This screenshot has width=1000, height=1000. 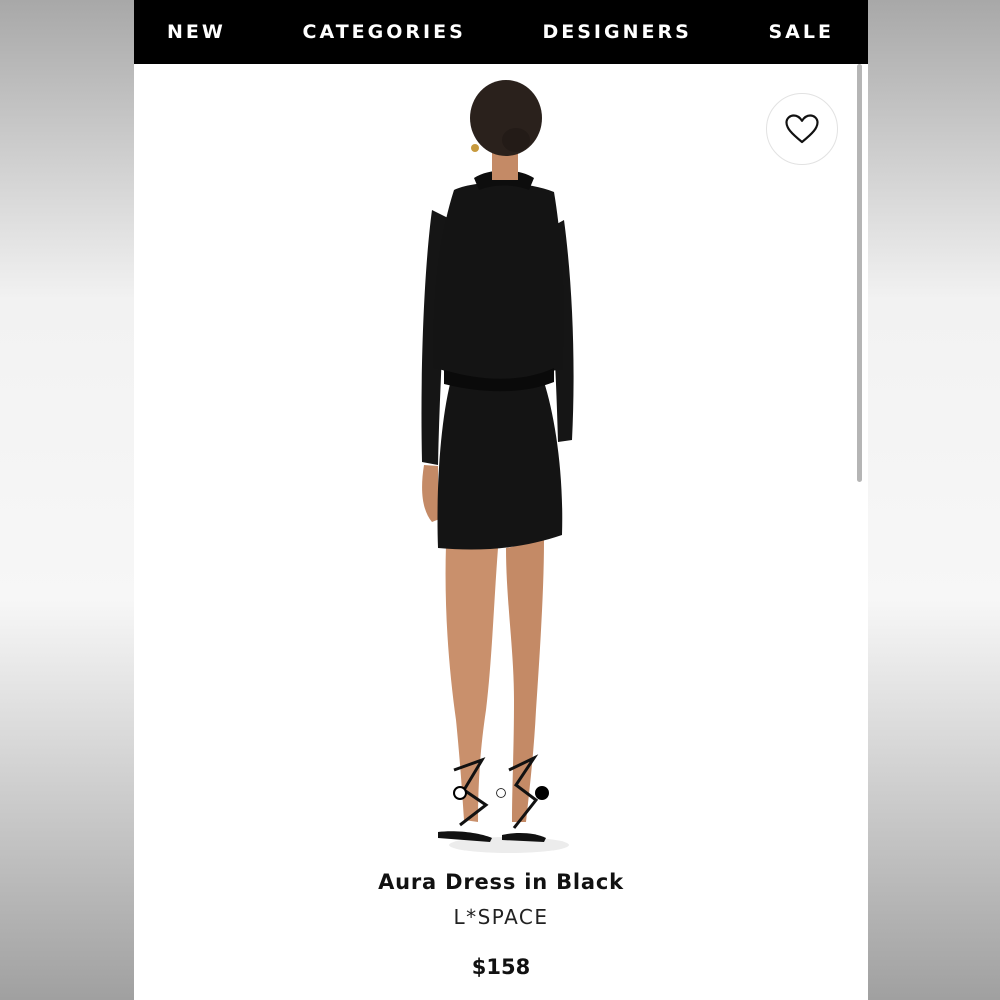 I want to click on nav-item-sale: SALE, so click(x=800, y=32).